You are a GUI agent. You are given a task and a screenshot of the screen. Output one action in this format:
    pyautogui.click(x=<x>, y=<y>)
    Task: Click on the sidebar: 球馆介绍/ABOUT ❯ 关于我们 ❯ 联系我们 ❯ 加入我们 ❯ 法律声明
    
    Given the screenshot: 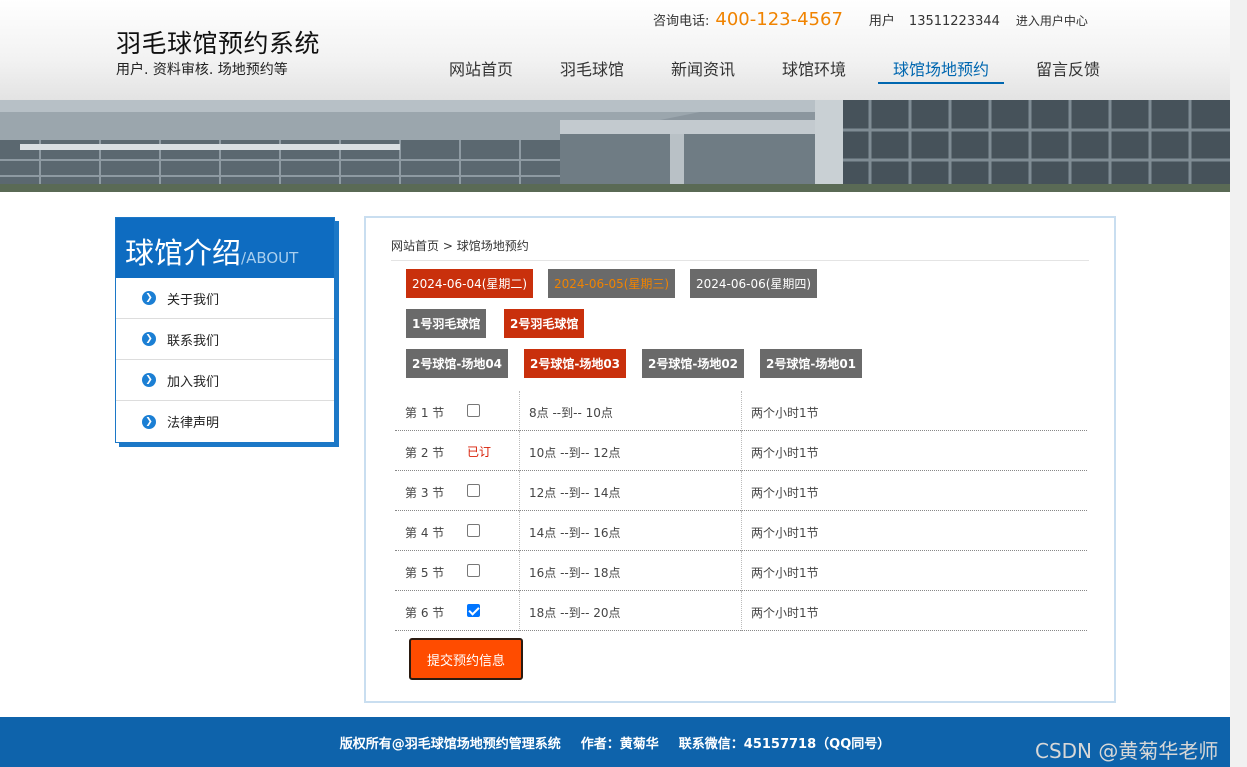 What is the action you would take?
    pyautogui.click(x=225, y=330)
    